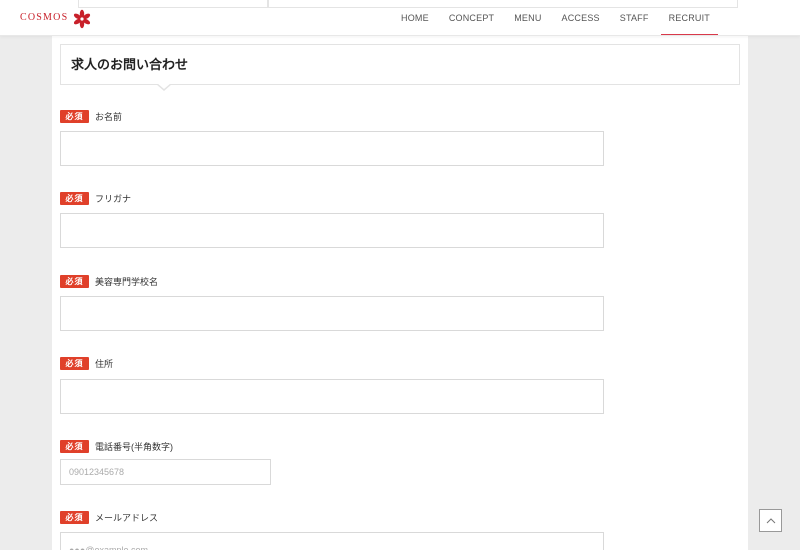 This screenshot has height=550, width=800. I want to click on site-logo: COSMOS, so click(56, 18).